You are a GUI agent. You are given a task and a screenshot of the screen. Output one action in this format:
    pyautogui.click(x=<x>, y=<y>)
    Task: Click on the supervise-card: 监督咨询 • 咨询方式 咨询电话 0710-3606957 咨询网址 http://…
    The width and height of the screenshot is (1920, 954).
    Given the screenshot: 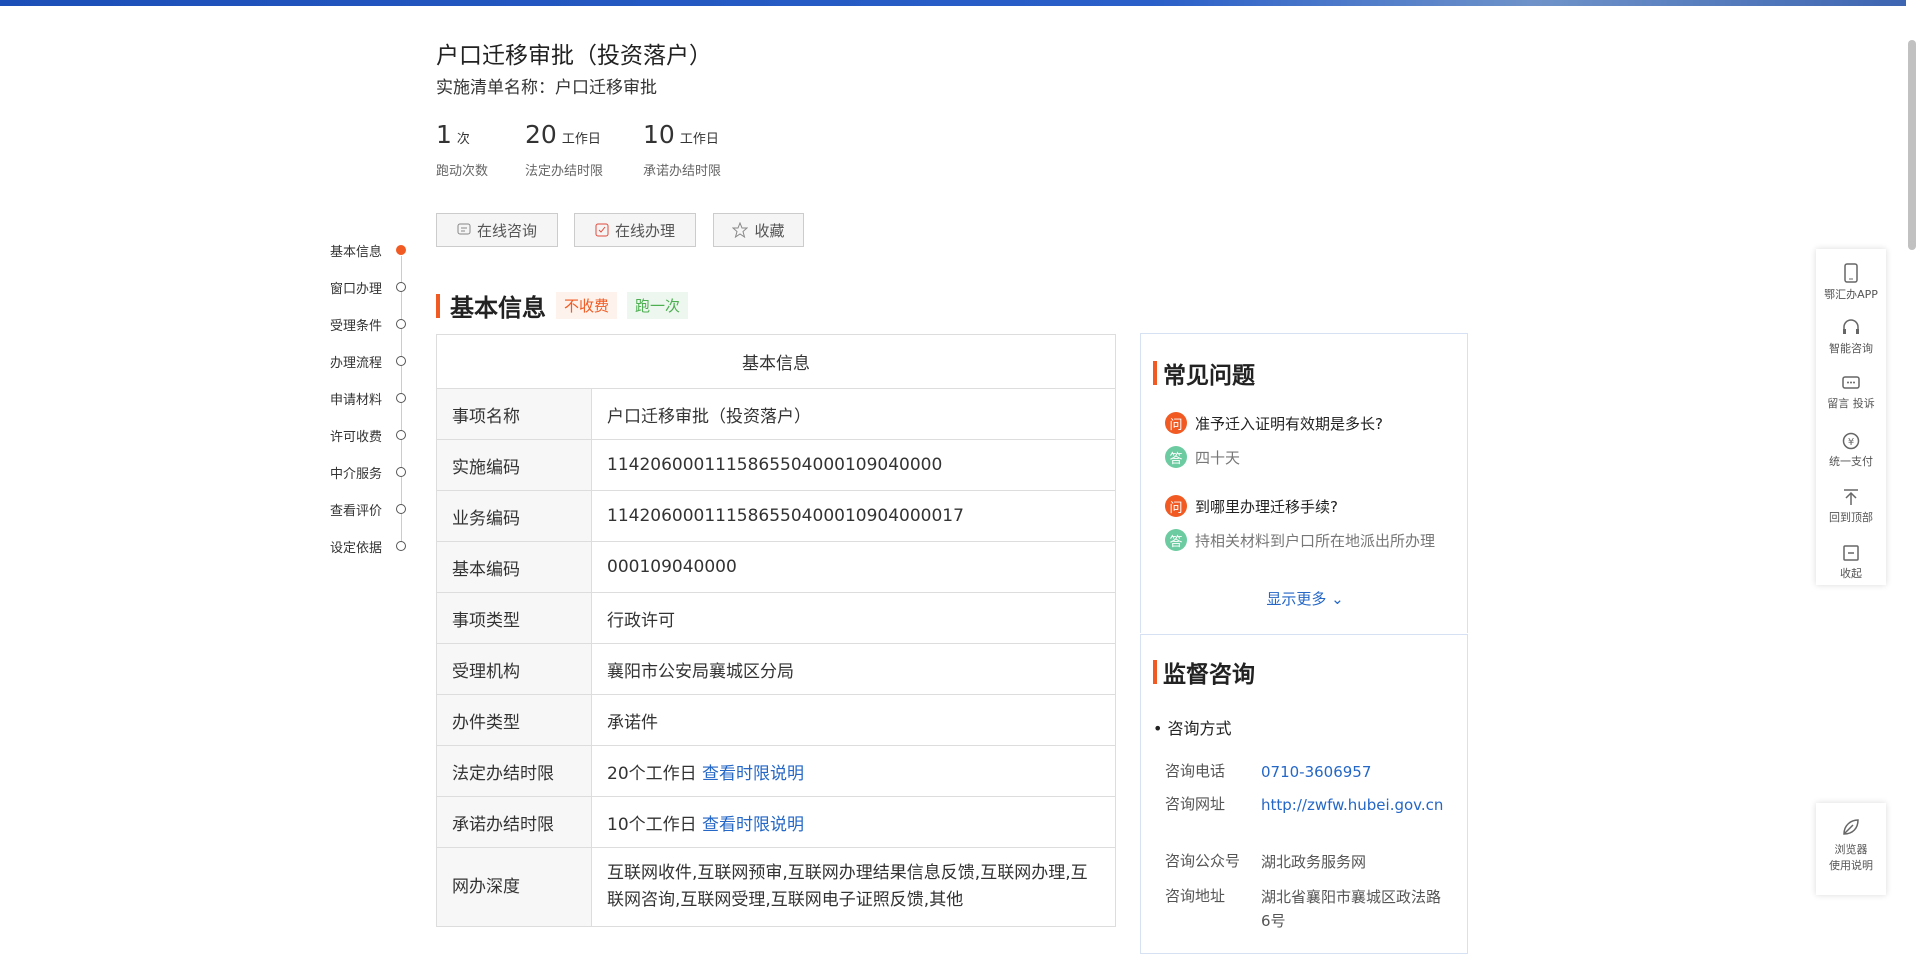 What is the action you would take?
    pyautogui.click(x=1304, y=794)
    